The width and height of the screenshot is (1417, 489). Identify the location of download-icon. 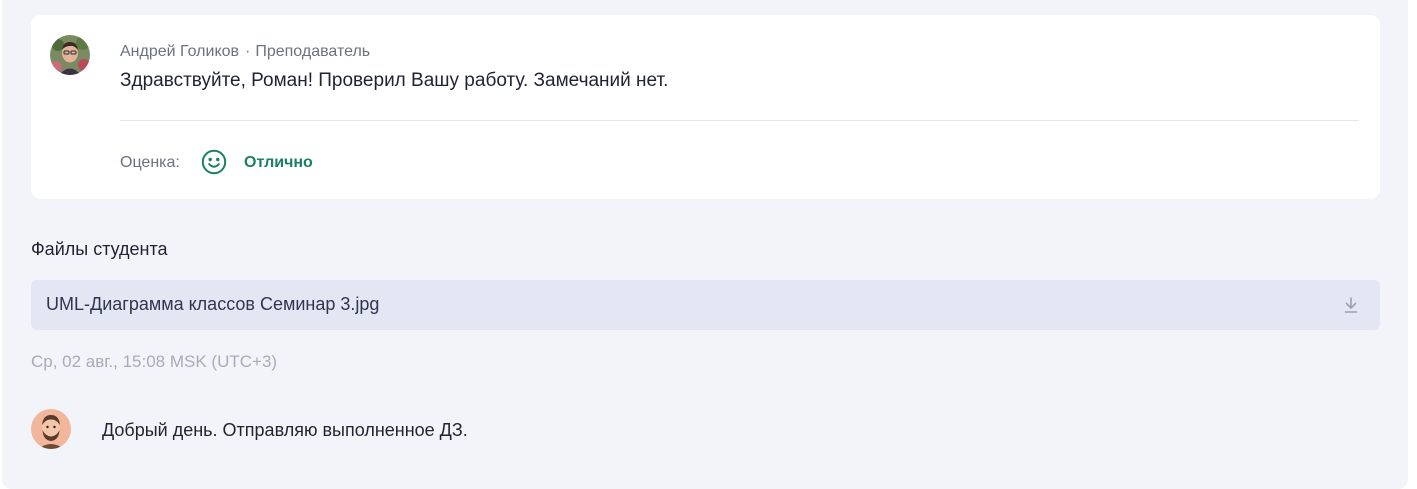
(1351, 305).